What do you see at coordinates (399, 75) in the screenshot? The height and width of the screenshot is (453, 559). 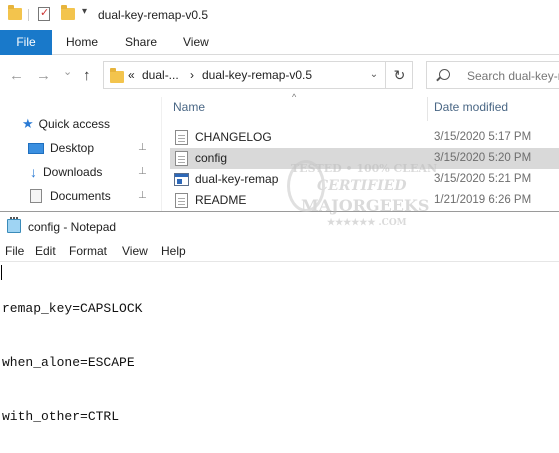 I see `refresh-icon: ↻` at bounding box center [399, 75].